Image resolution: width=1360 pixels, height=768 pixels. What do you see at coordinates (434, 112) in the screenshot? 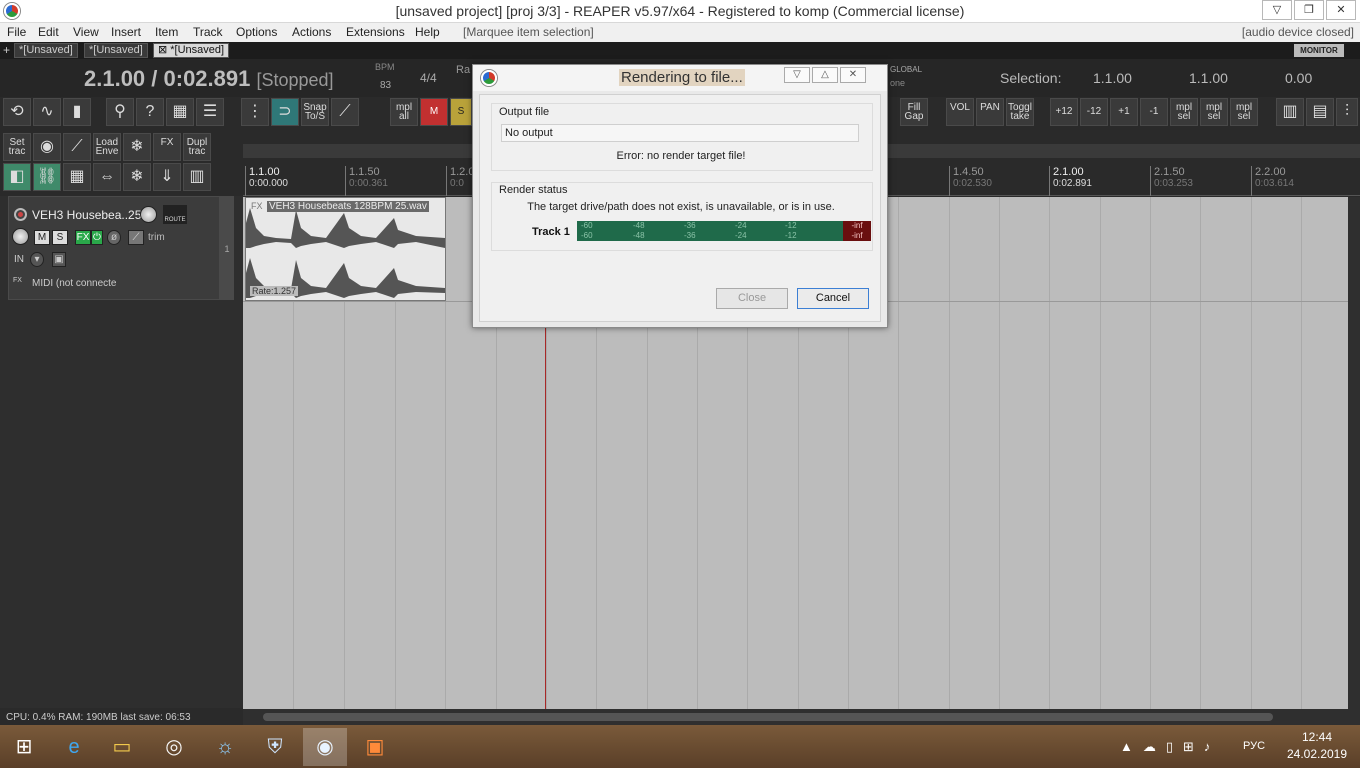
I see `mute-all-button: M` at bounding box center [434, 112].